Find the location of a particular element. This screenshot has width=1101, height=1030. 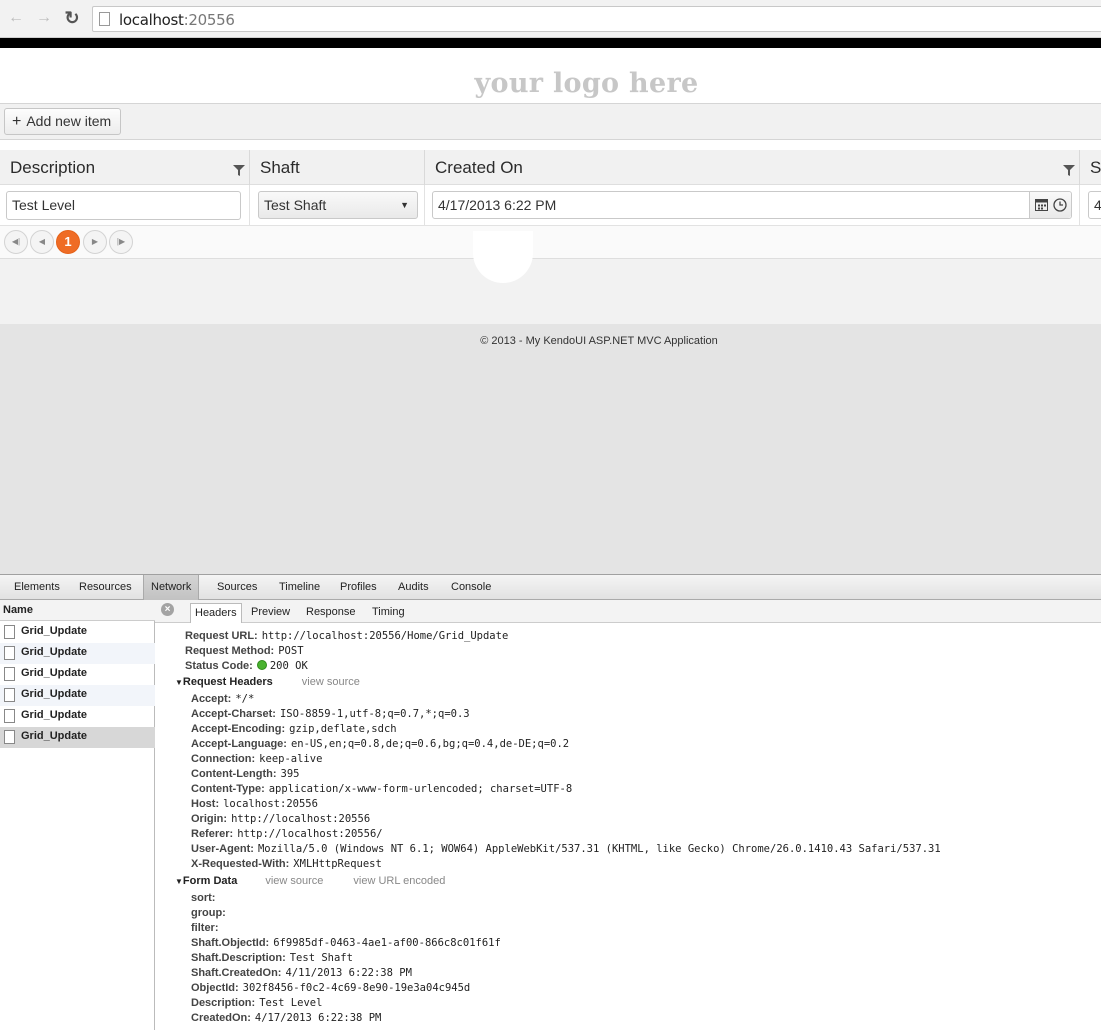

tab-elements: Elements is located at coordinates (37, 587).